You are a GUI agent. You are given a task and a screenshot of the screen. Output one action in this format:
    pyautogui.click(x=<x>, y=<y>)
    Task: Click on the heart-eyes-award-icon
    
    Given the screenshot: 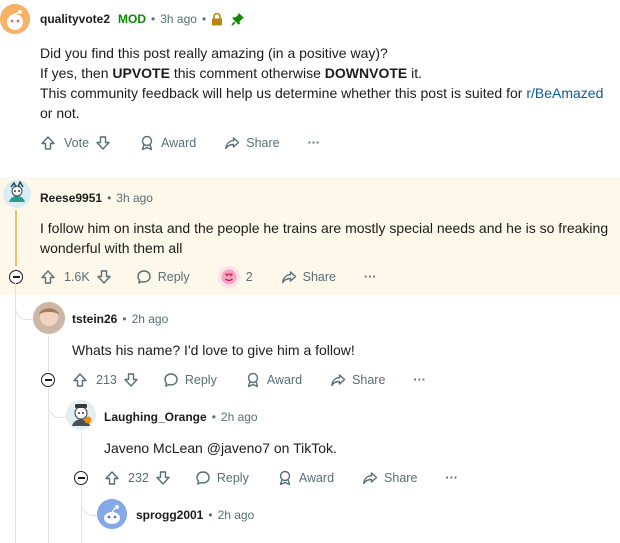 What is the action you would take?
    pyautogui.click(x=228, y=277)
    